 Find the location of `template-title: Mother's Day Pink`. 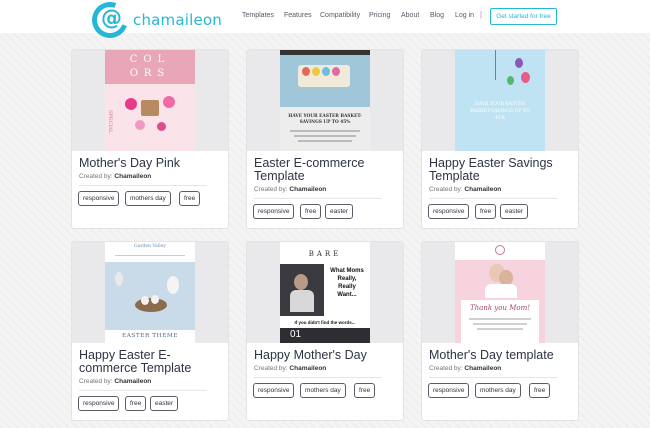

template-title: Mother's Day Pink is located at coordinates (151, 163).